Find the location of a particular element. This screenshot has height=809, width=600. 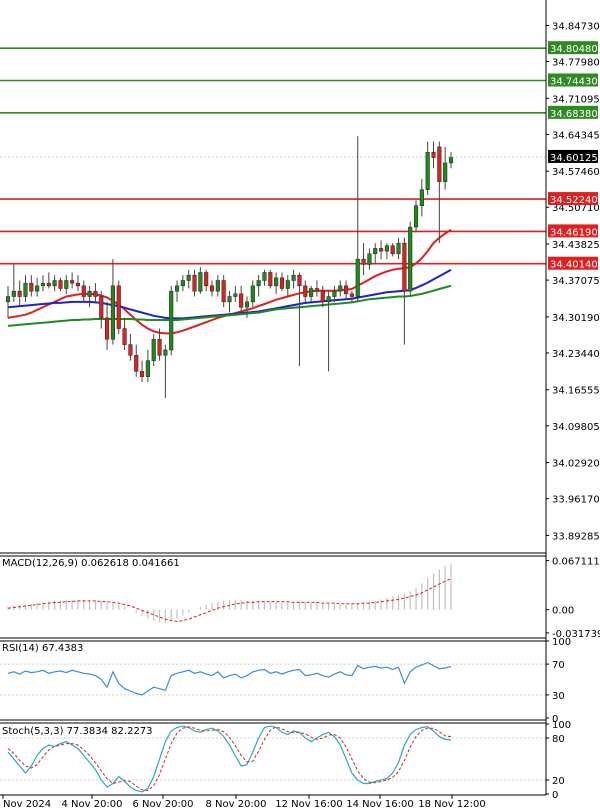

level-label: 34.46190 is located at coordinates (574, 232).